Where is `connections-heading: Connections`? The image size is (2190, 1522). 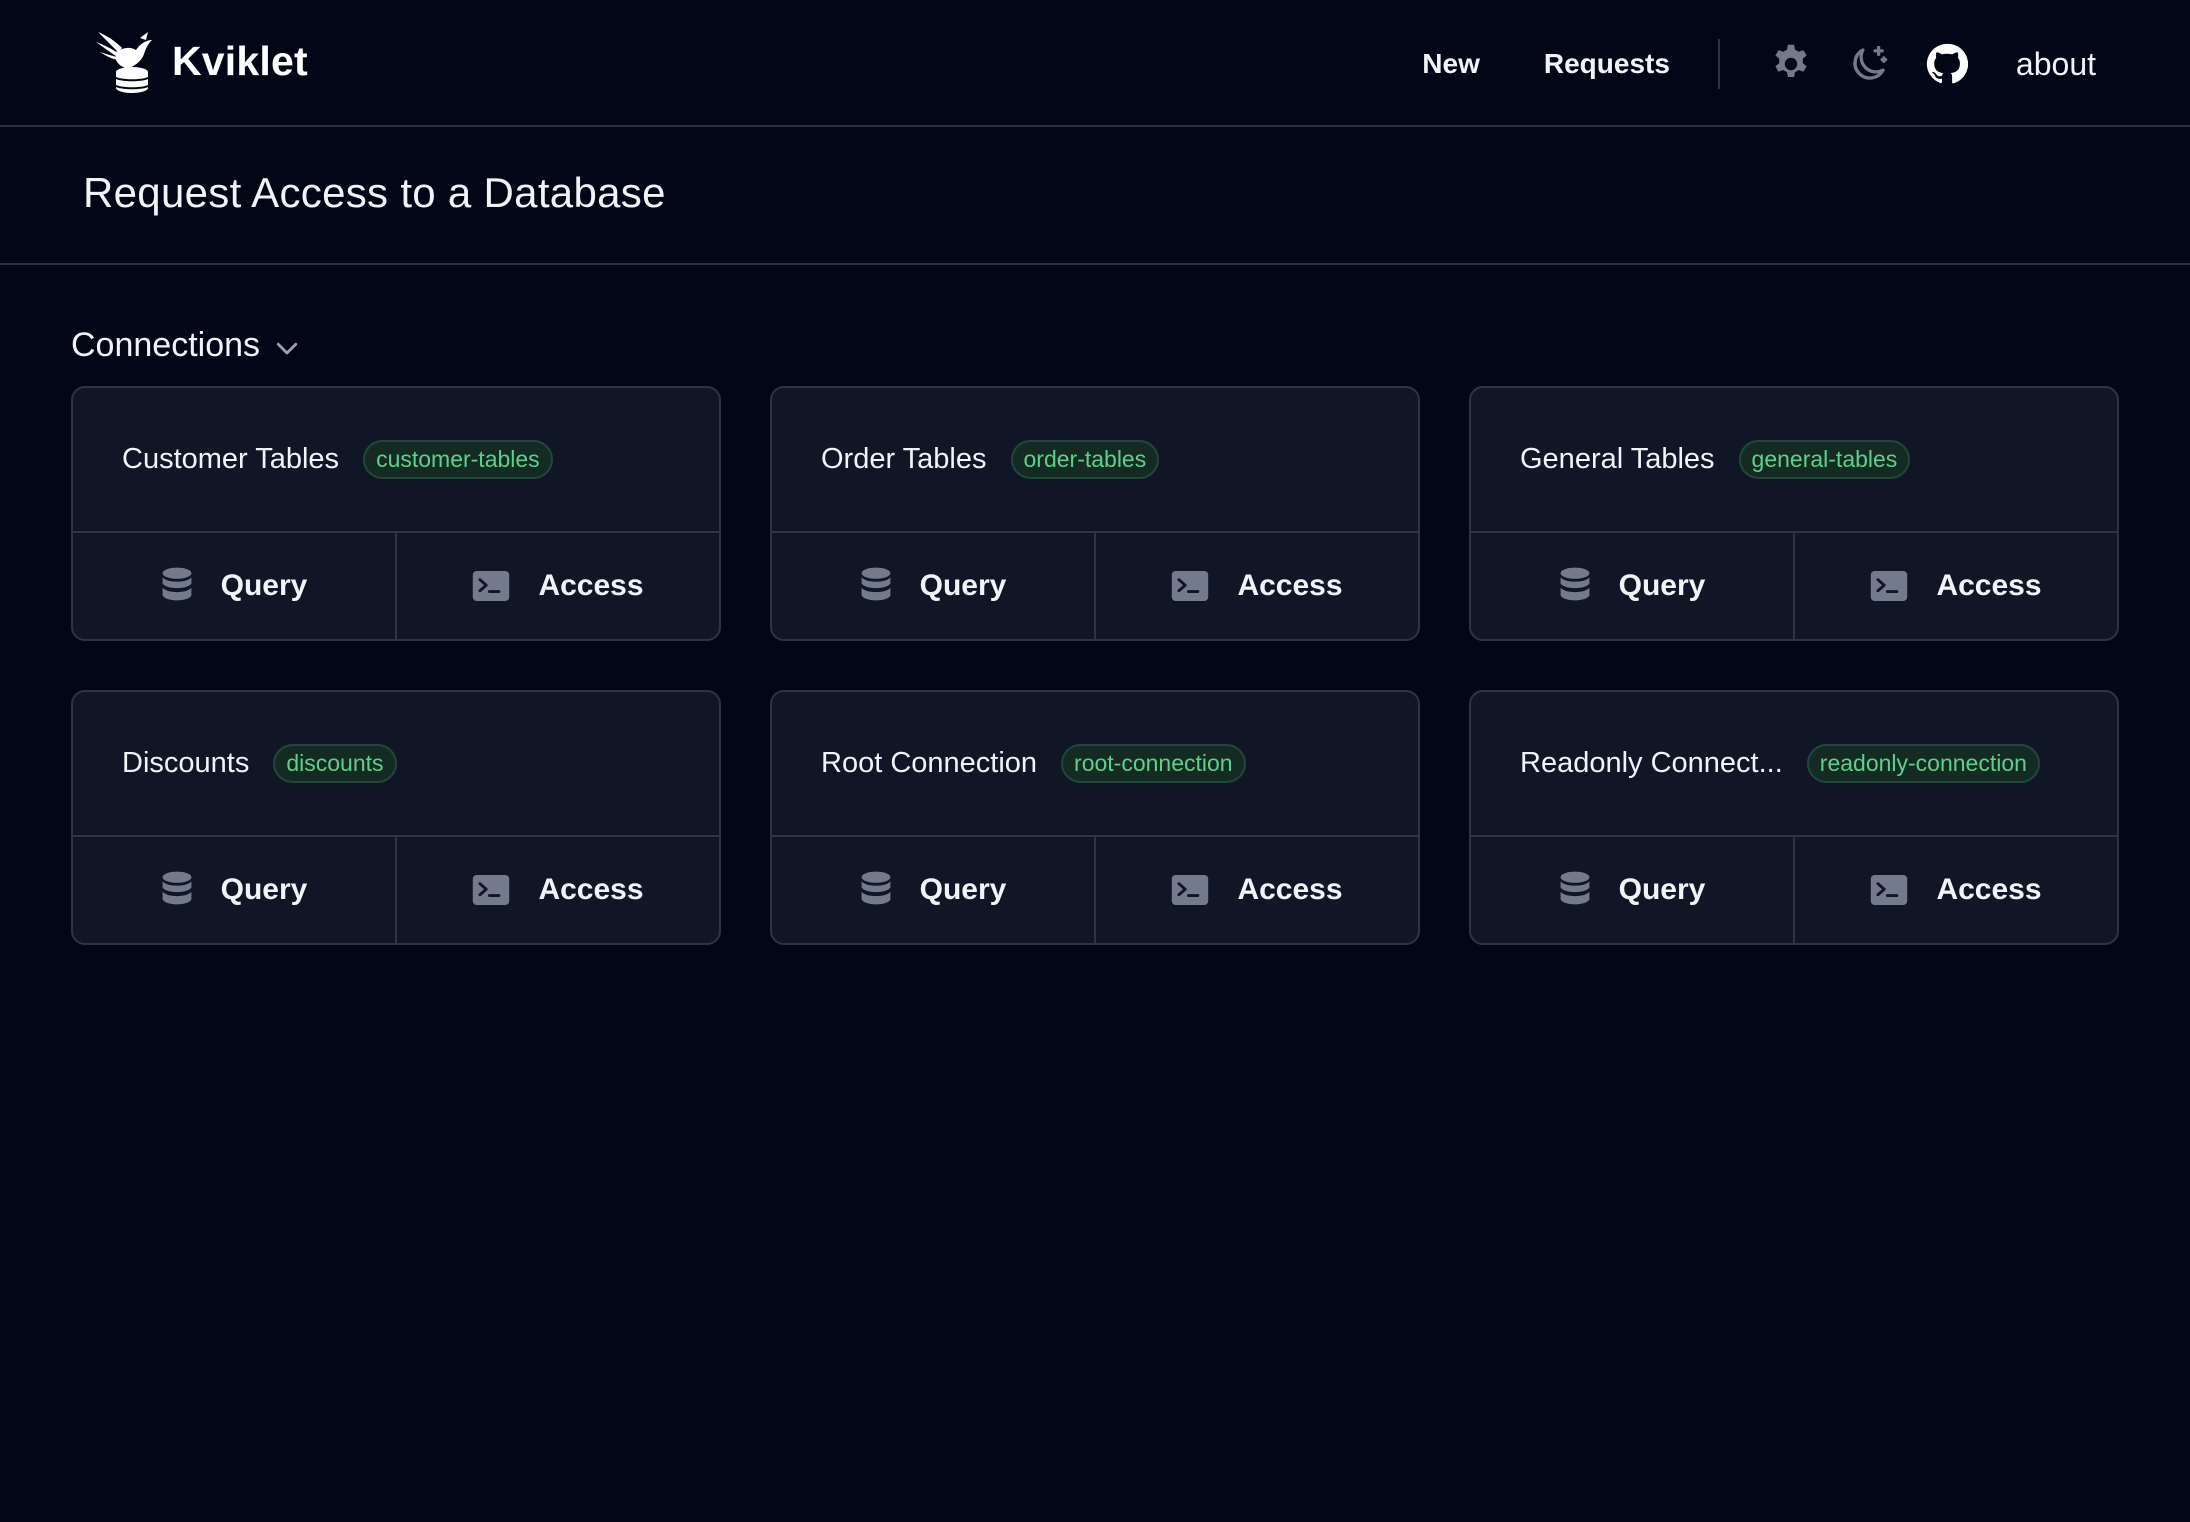 connections-heading: Connections is located at coordinates (166, 345).